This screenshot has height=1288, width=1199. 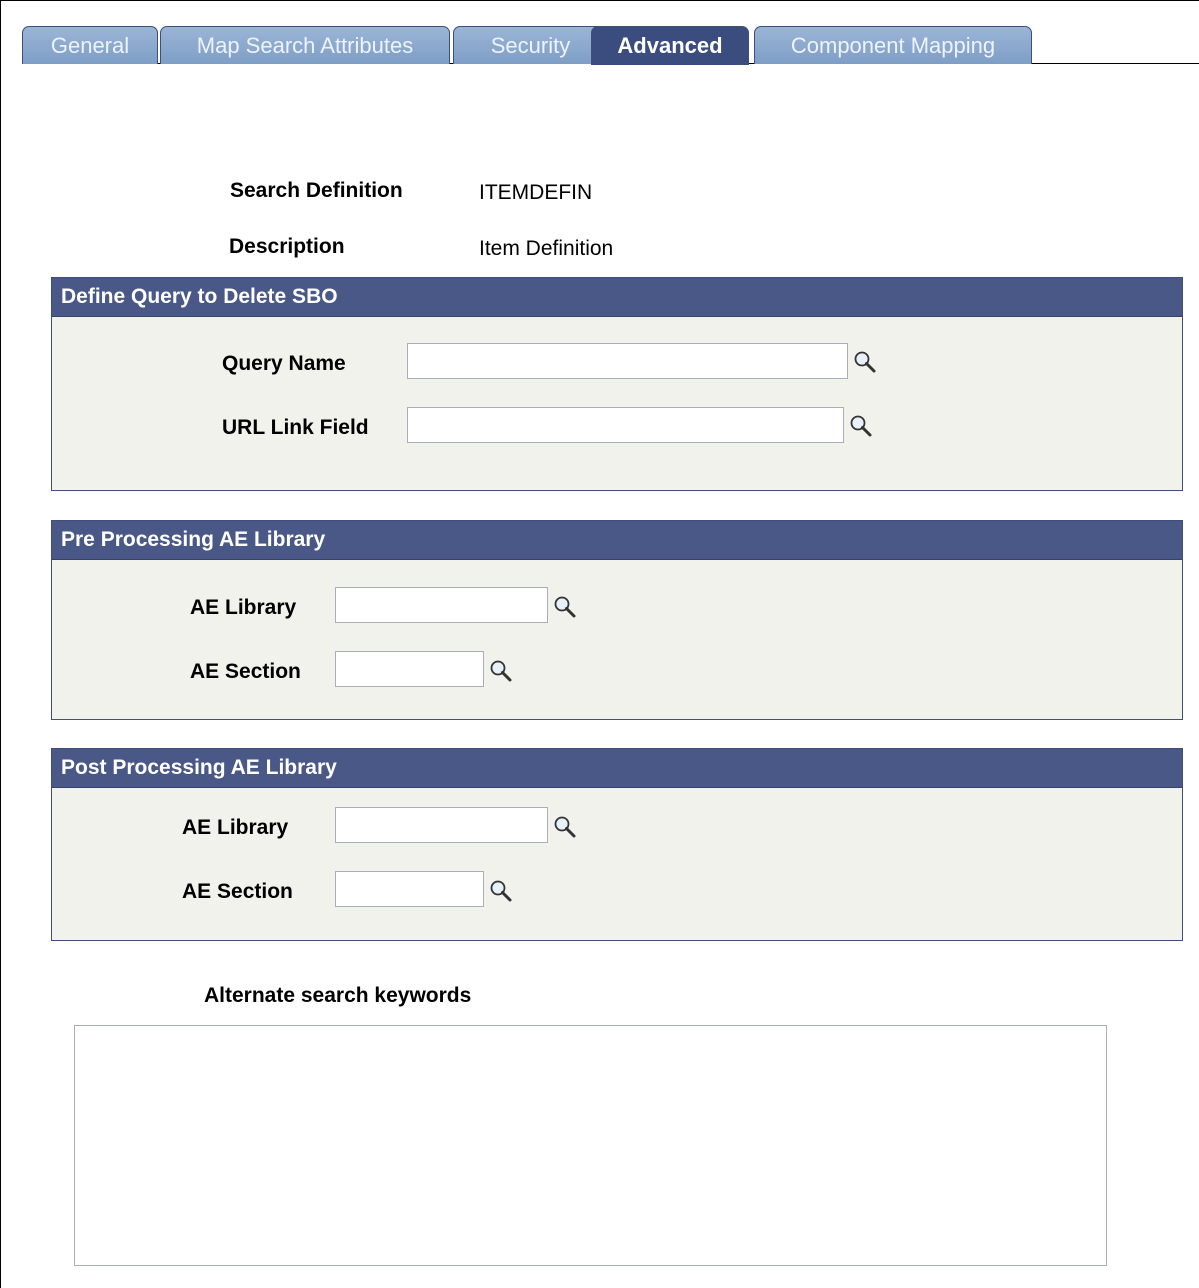 What do you see at coordinates (536, 192) in the screenshot?
I see `search-definition-value: ITEMDEFIN` at bounding box center [536, 192].